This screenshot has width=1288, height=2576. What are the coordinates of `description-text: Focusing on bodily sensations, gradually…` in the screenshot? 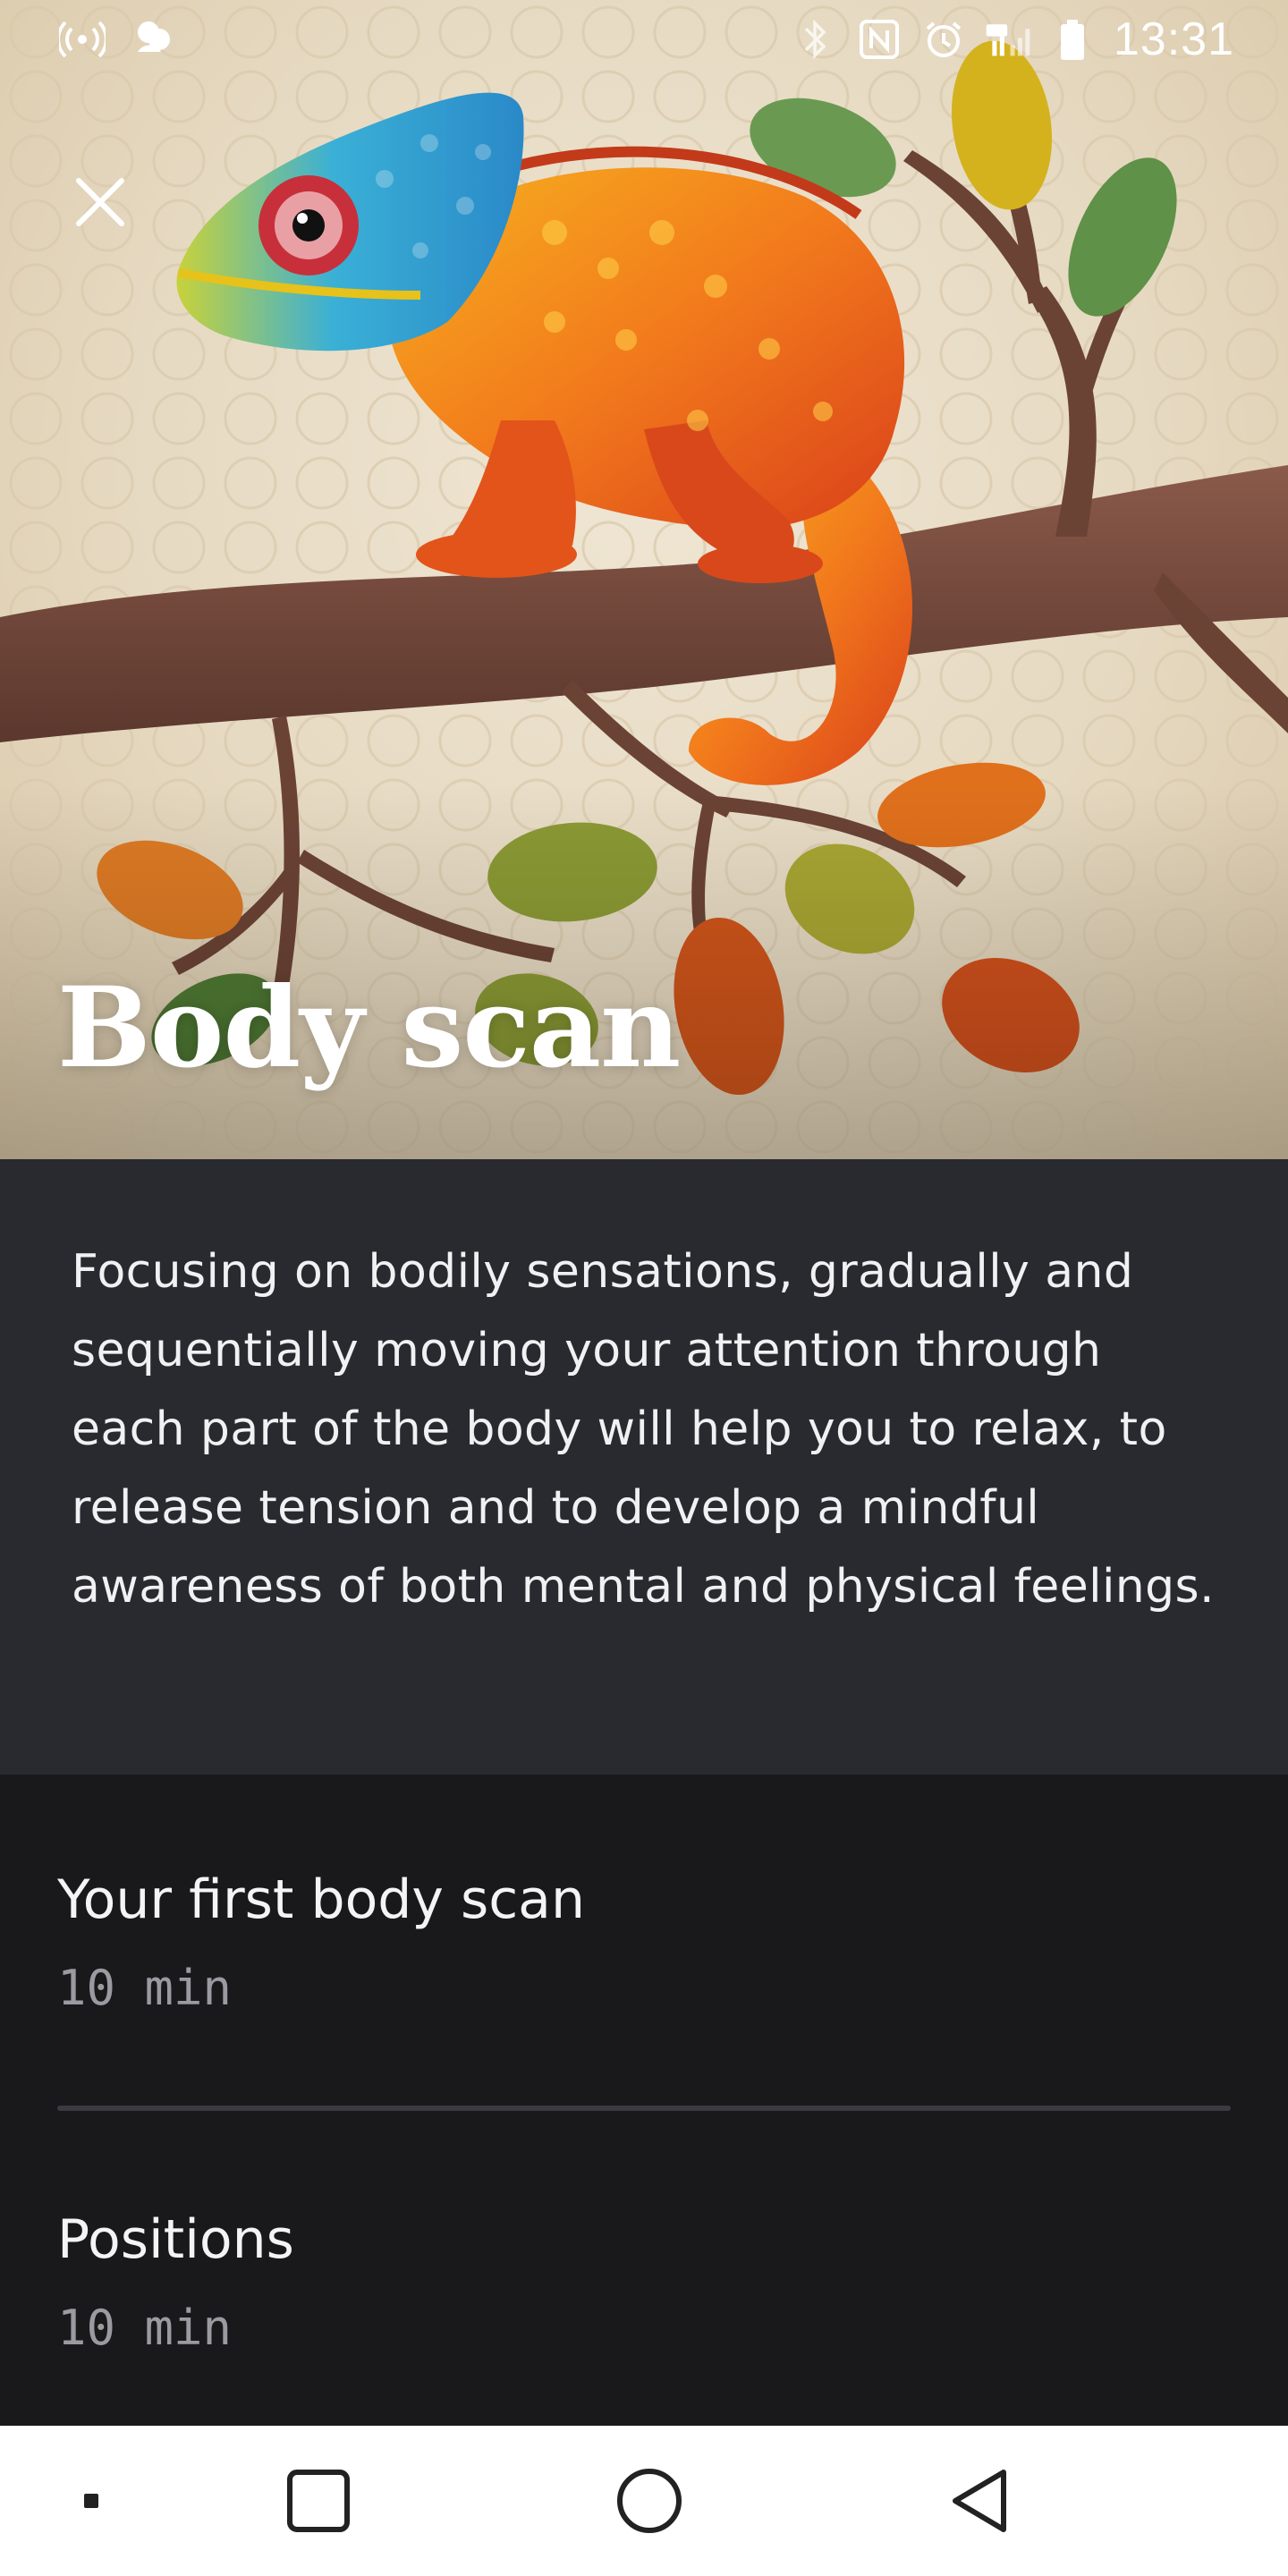 It's located at (643, 1429).